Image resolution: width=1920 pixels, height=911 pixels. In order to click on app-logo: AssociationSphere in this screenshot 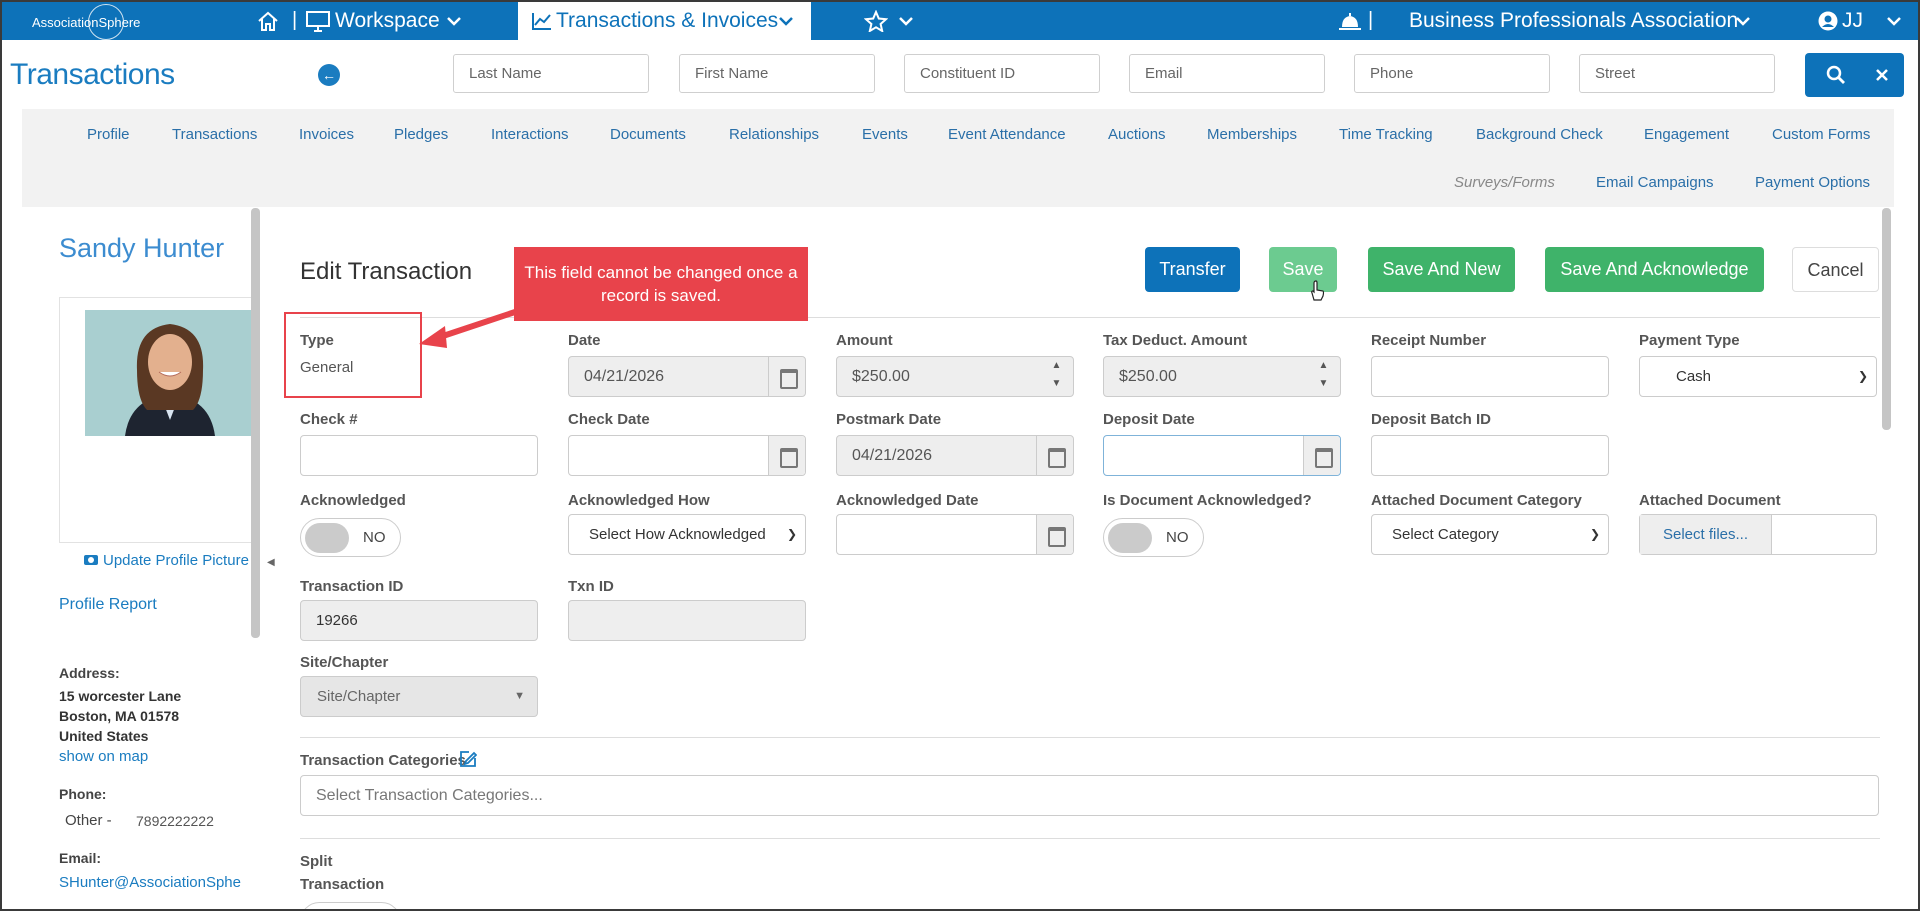, I will do `click(92, 22)`.